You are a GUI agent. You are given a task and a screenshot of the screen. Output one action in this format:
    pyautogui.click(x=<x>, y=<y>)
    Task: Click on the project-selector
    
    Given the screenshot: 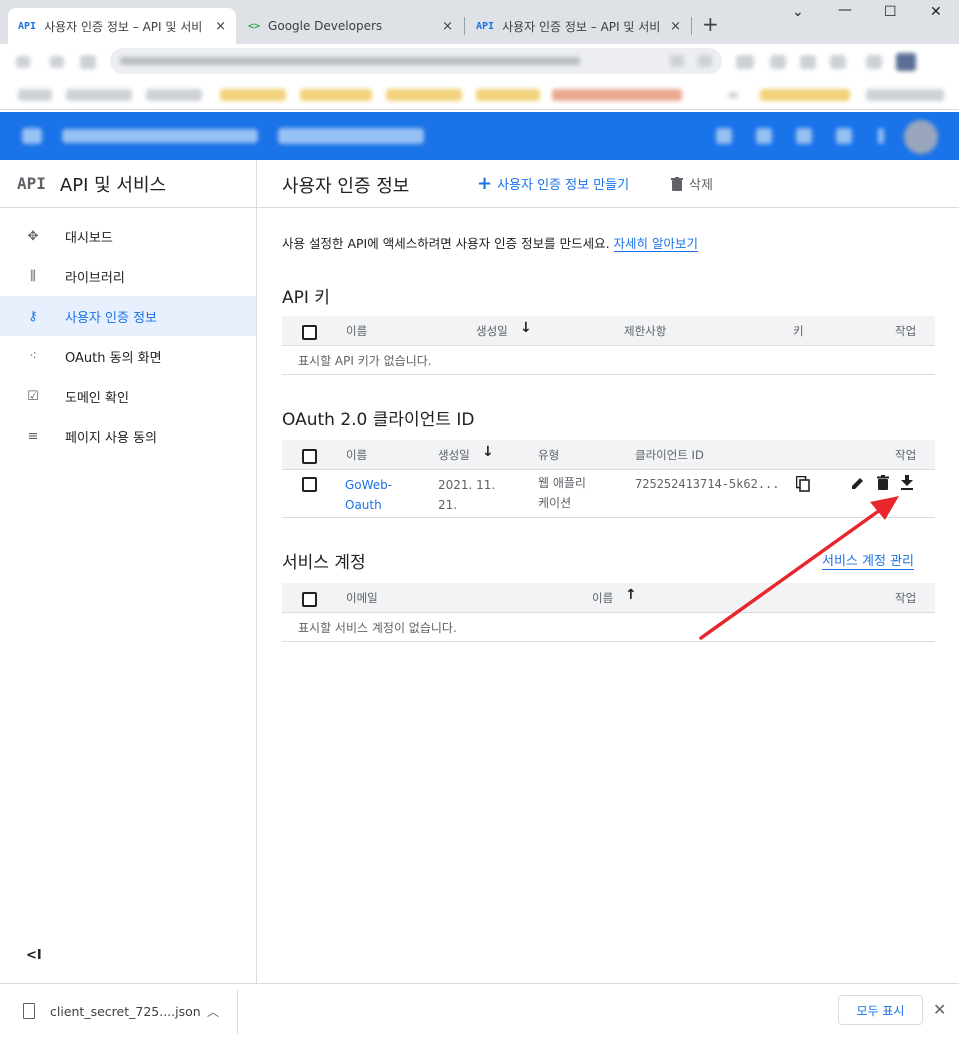 What is the action you would take?
    pyautogui.click(x=351, y=136)
    